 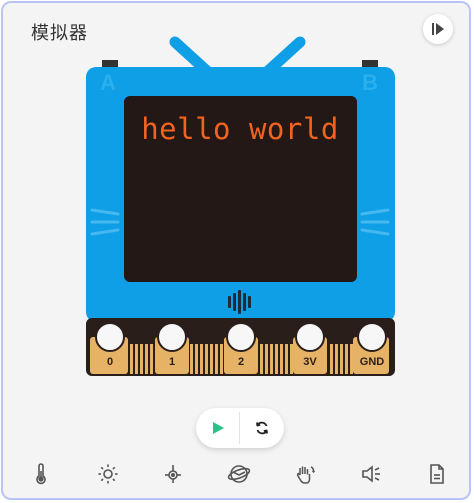 I want to click on pin-label-2: 2, so click(x=241, y=362).